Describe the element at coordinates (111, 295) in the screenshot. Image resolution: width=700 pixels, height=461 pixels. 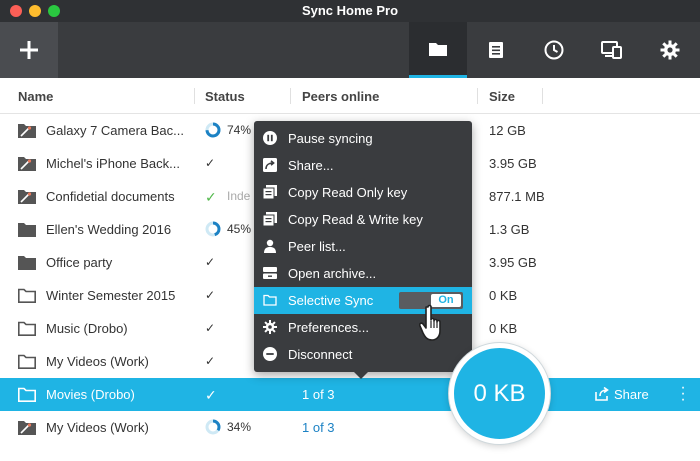
I see `row-name: Winter Semester 2015` at that location.